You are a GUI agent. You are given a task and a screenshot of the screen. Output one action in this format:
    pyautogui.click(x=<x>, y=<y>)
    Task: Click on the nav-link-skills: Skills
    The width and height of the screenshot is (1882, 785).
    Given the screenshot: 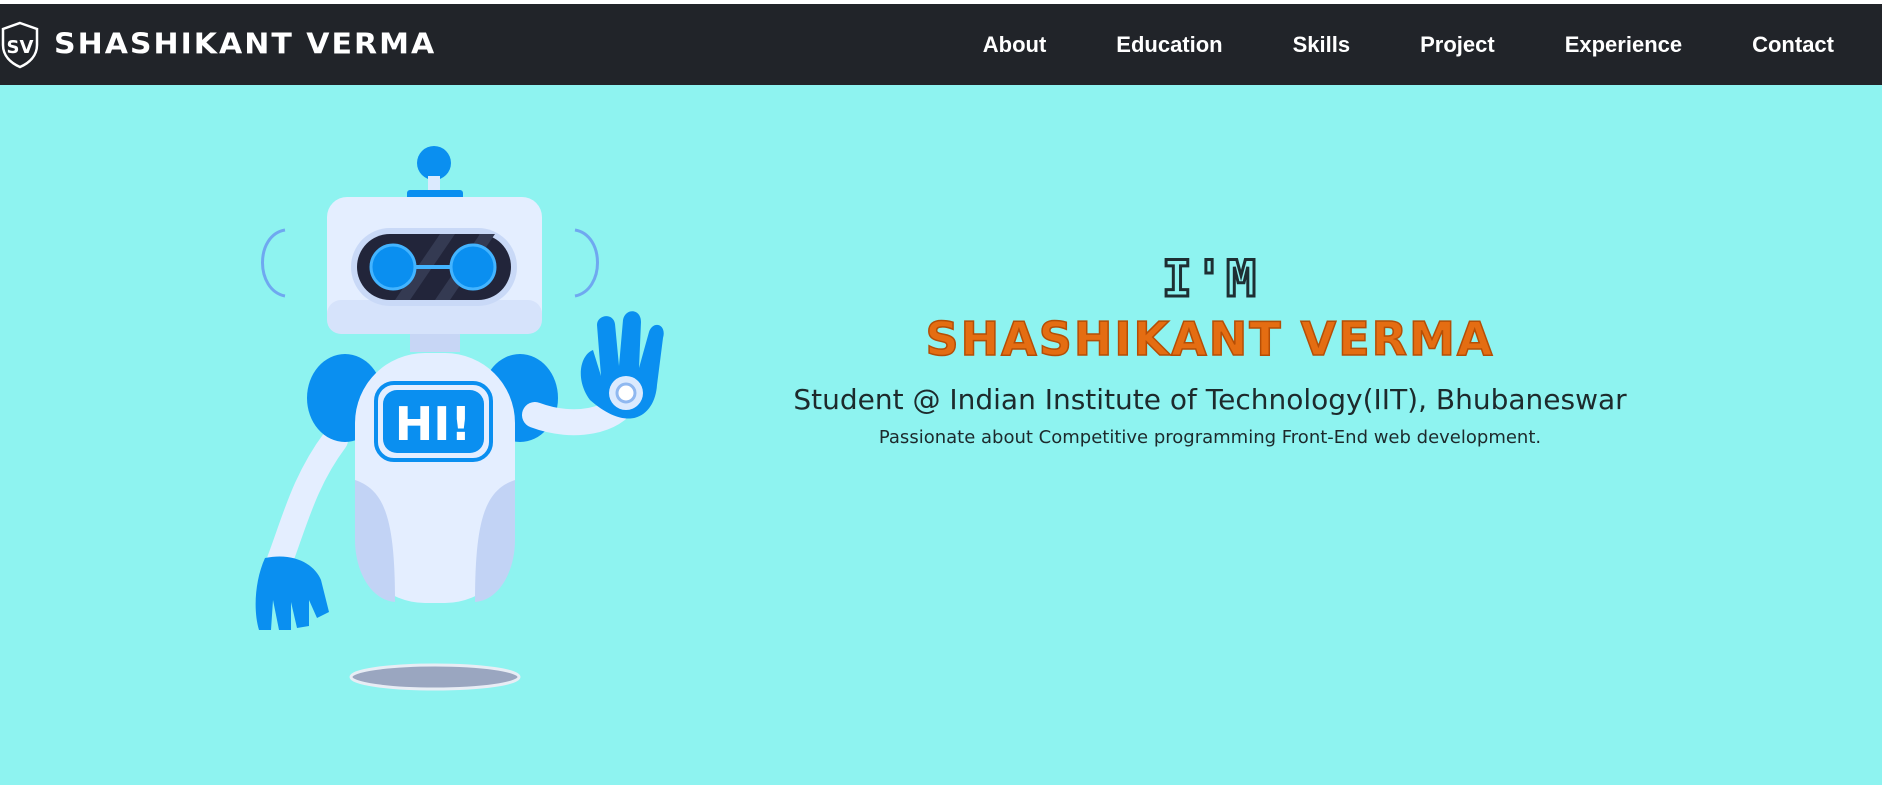 What is the action you would take?
    pyautogui.click(x=1321, y=45)
    